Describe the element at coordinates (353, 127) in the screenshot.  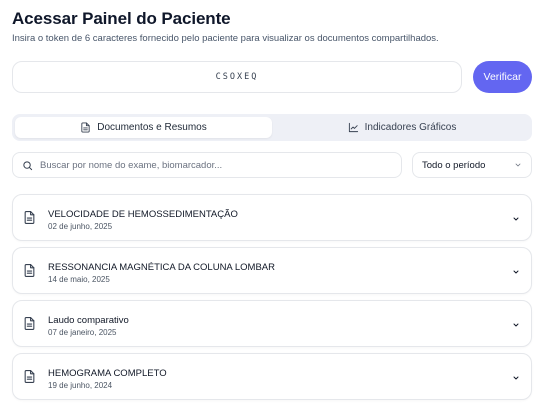
I see `line-chart-icon` at that location.